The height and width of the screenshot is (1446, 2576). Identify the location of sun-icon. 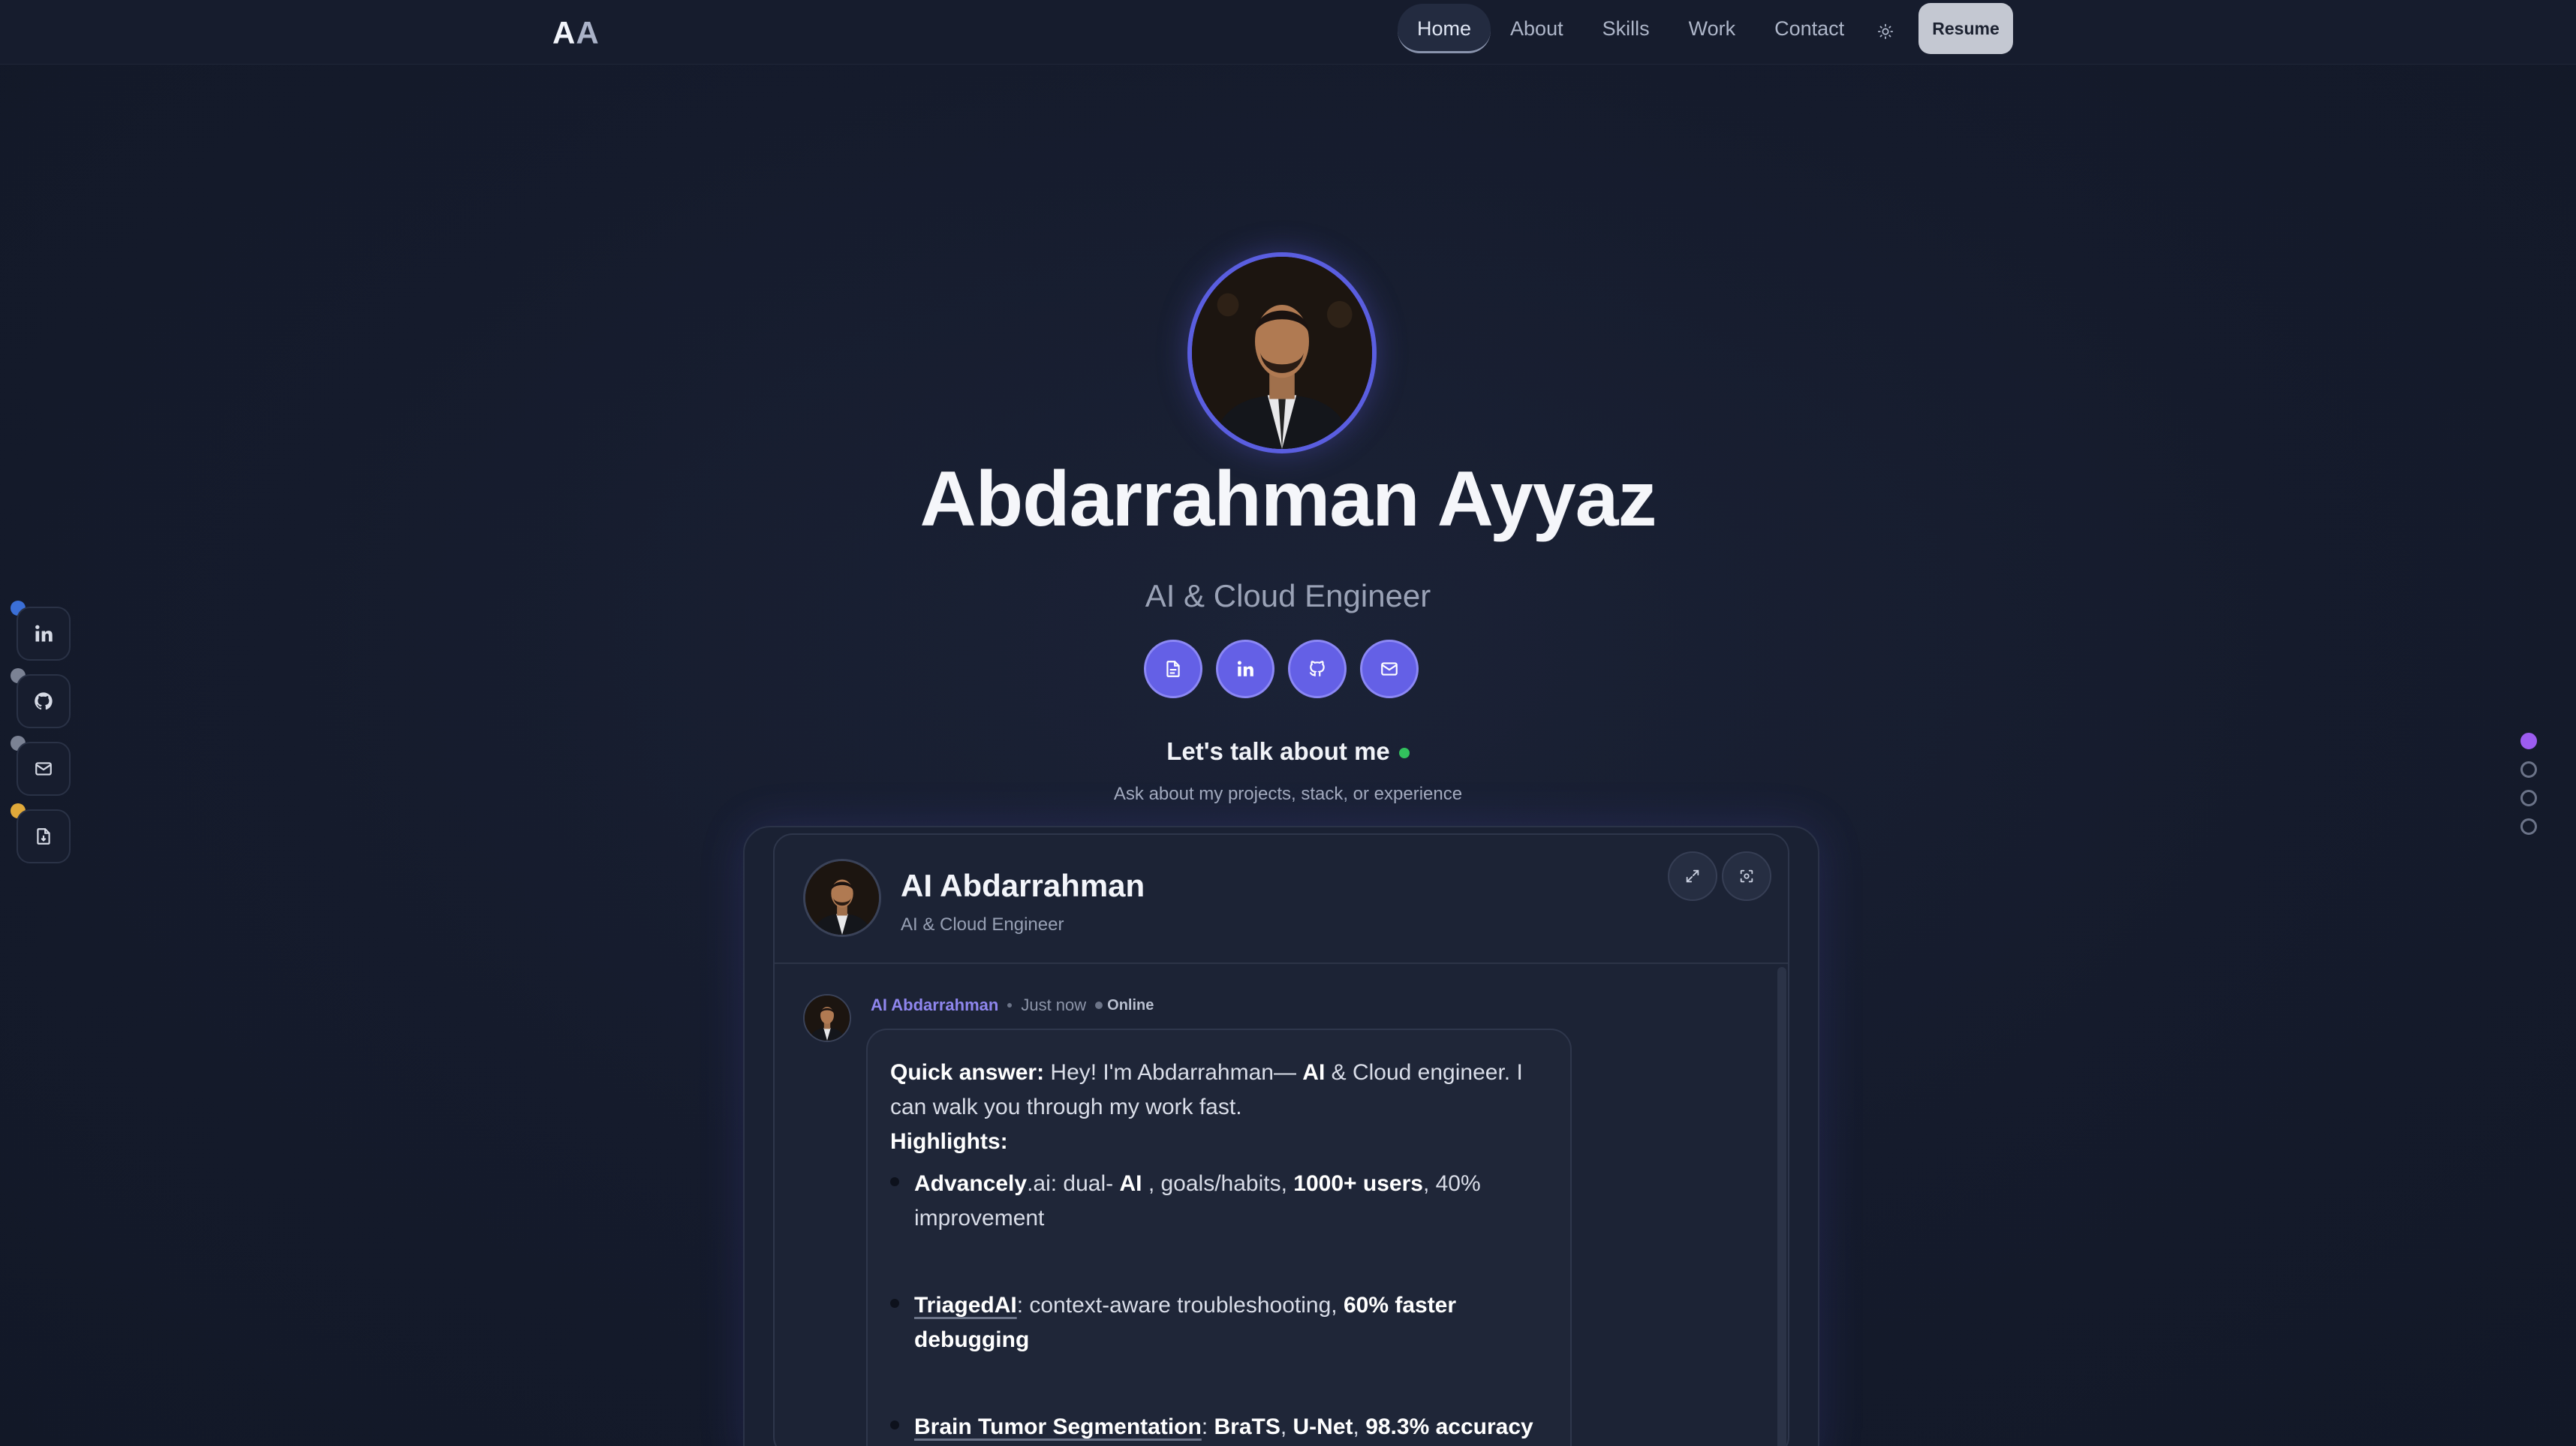
(1885, 31).